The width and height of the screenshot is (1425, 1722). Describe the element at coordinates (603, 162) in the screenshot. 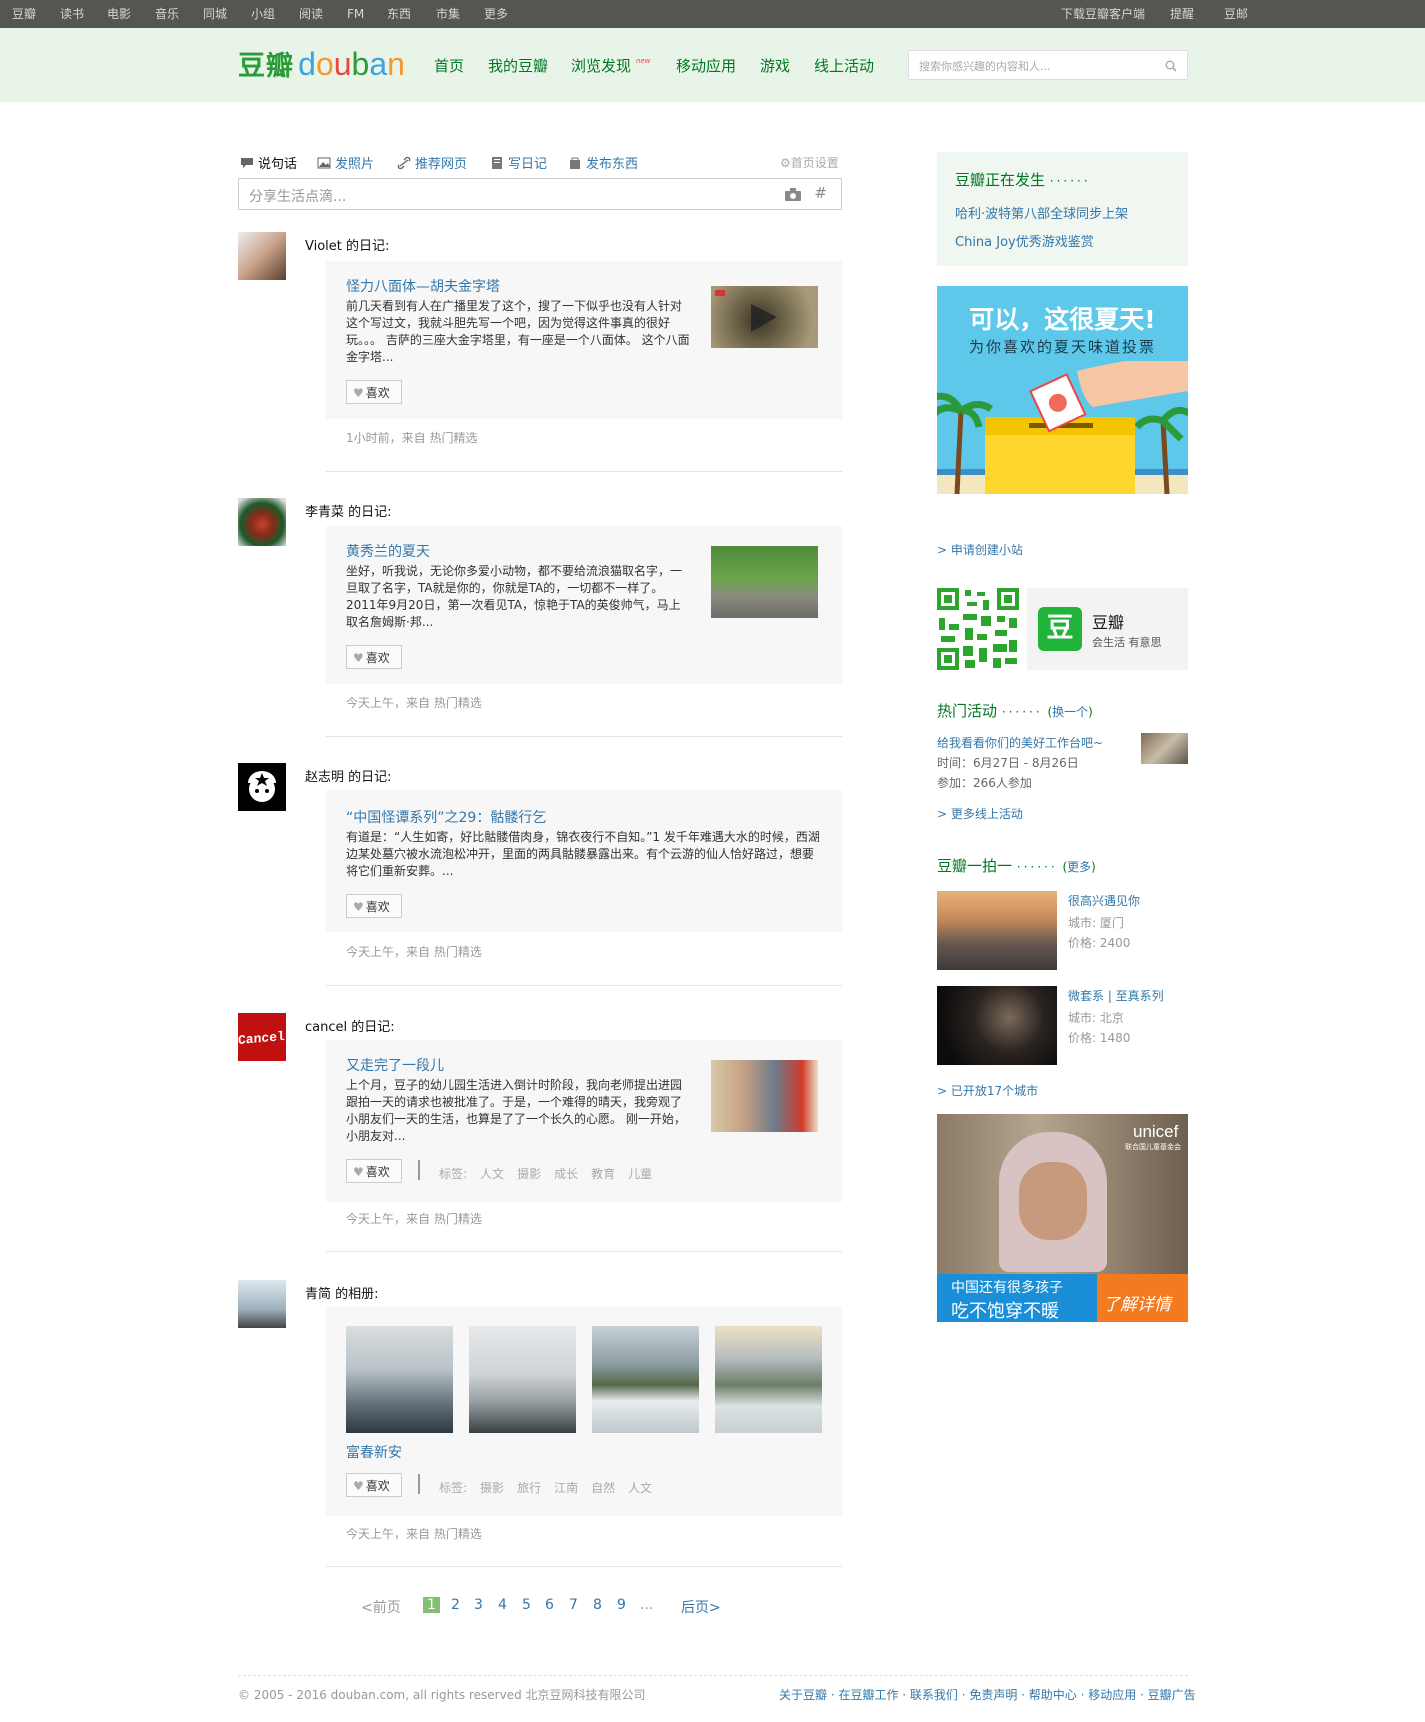

I see `tool-dongxi: 发布东西` at that location.